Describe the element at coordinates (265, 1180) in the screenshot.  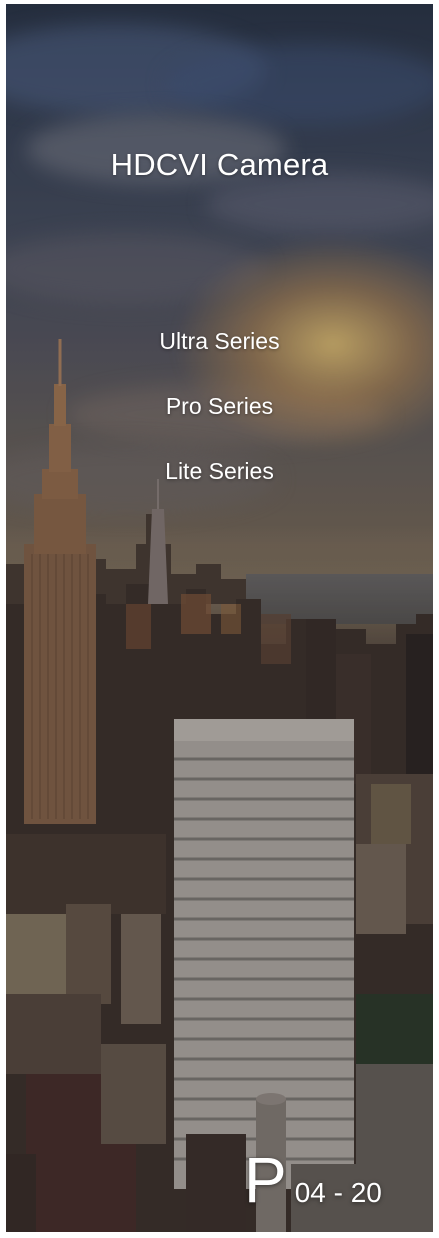
I see `page-letter: P` at that location.